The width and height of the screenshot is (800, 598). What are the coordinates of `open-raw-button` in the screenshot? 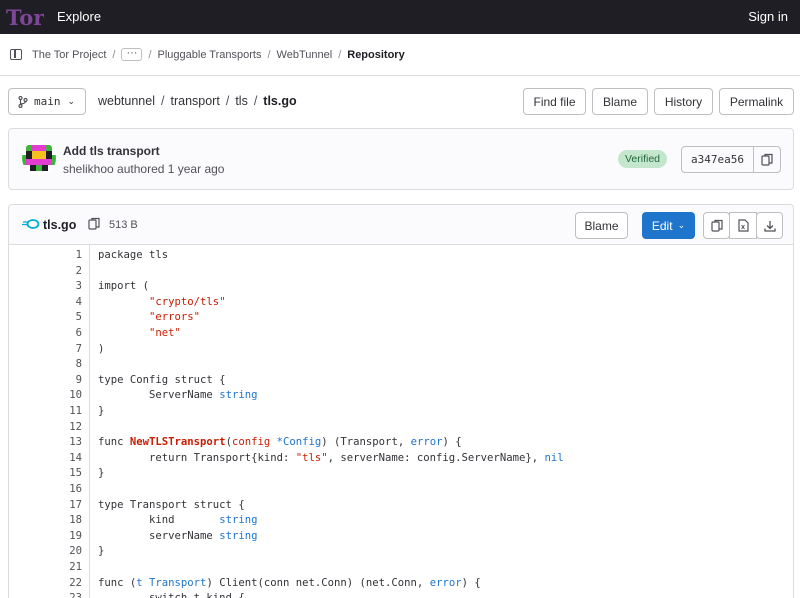 It's located at (743, 225).